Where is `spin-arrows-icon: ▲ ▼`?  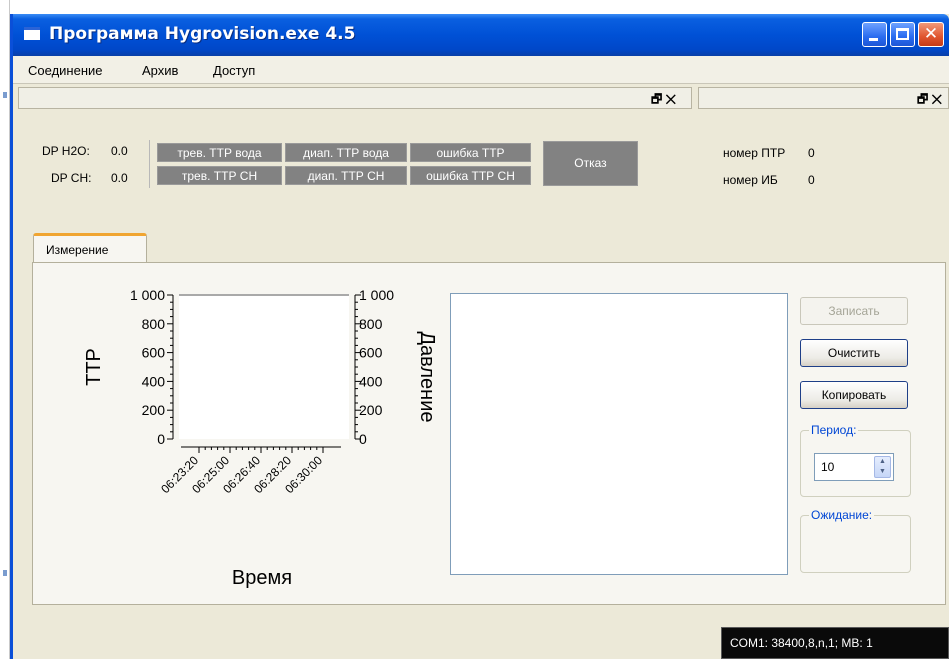 spin-arrows-icon: ▲ ▼ is located at coordinates (882, 467).